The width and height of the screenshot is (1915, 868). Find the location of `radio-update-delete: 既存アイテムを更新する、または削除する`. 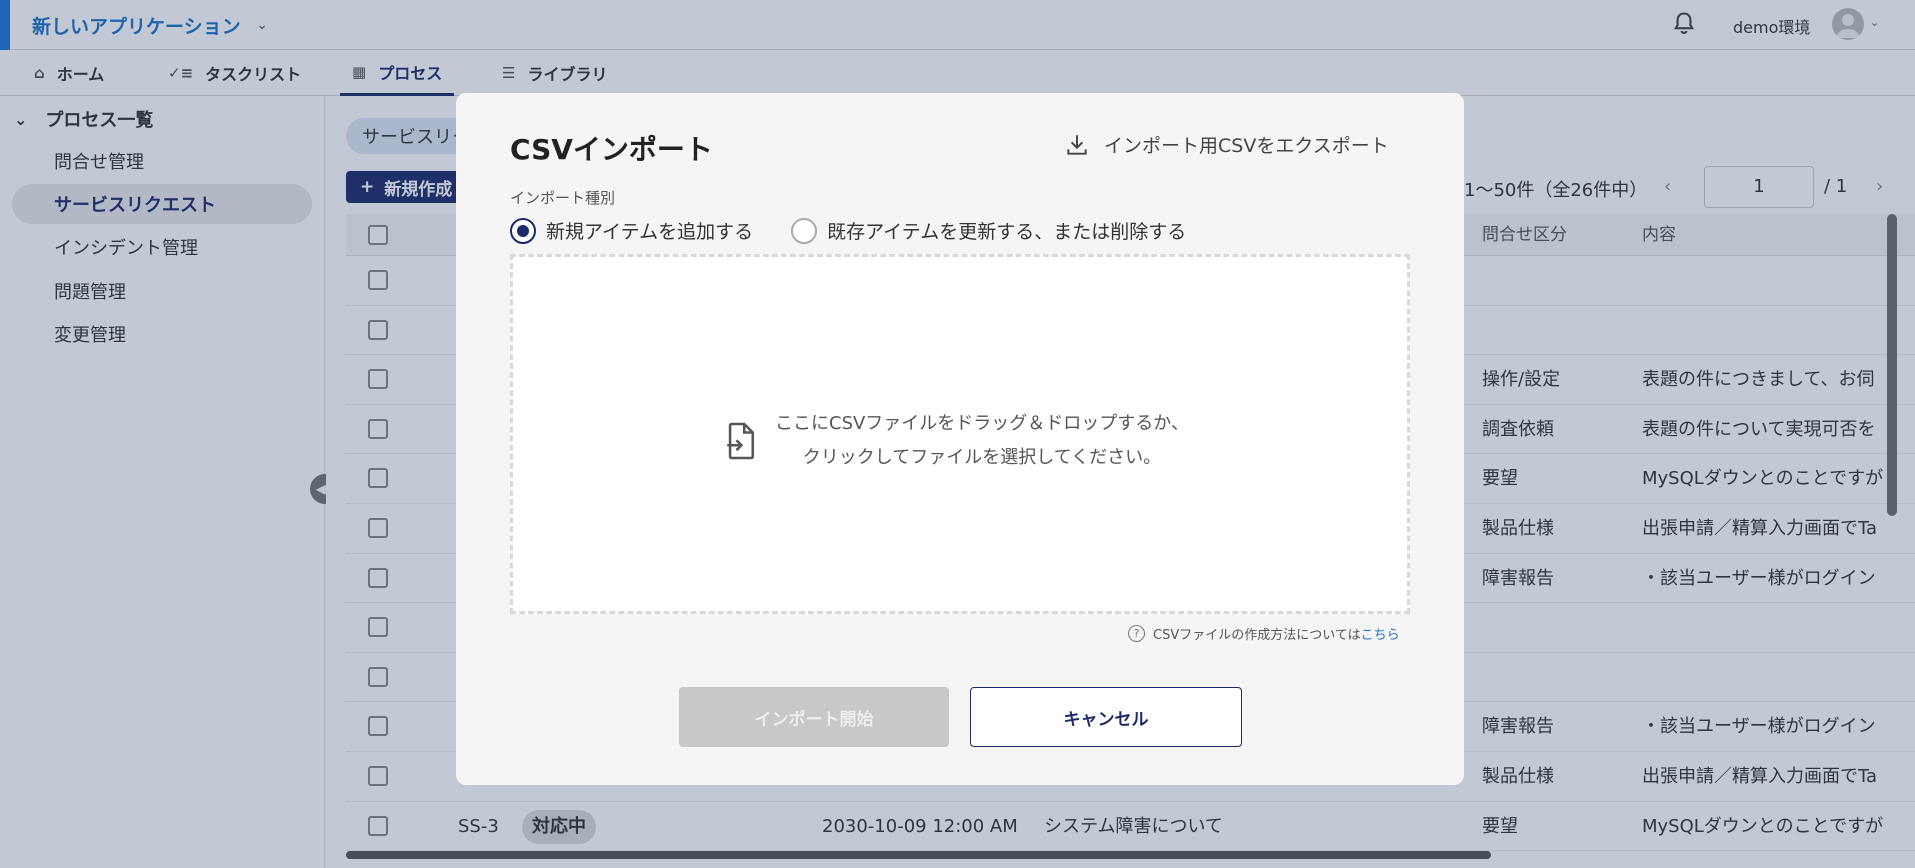

radio-update-delete: 既存アイテムを更新する、または削除する is located at coordinates (988, 230).